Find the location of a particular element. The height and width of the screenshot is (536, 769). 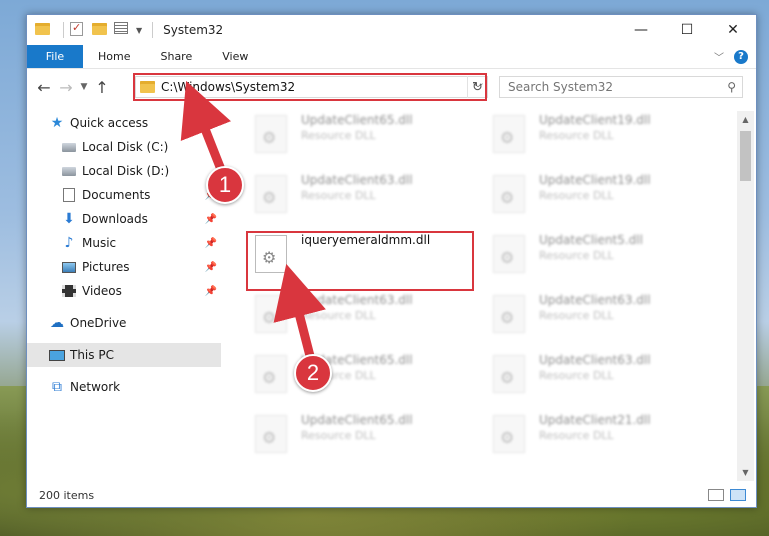

forward-arrow-icon: → is located at coordinates (66, 87).